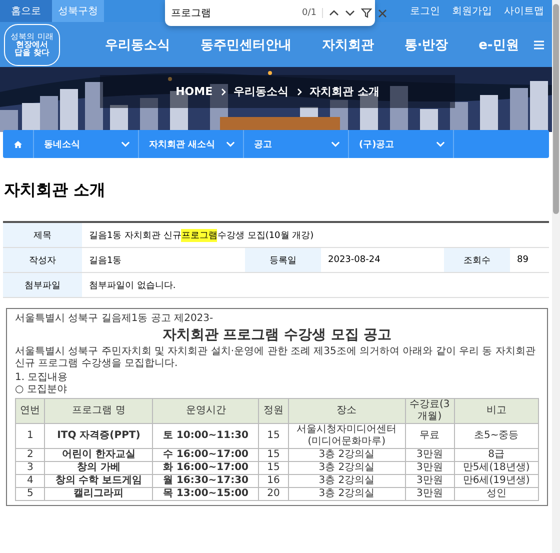 This screenshot has width=560, height=553. Describe the element at coordinates (273, 493) in the screenshot. I see `table-cell: 20` at that location.